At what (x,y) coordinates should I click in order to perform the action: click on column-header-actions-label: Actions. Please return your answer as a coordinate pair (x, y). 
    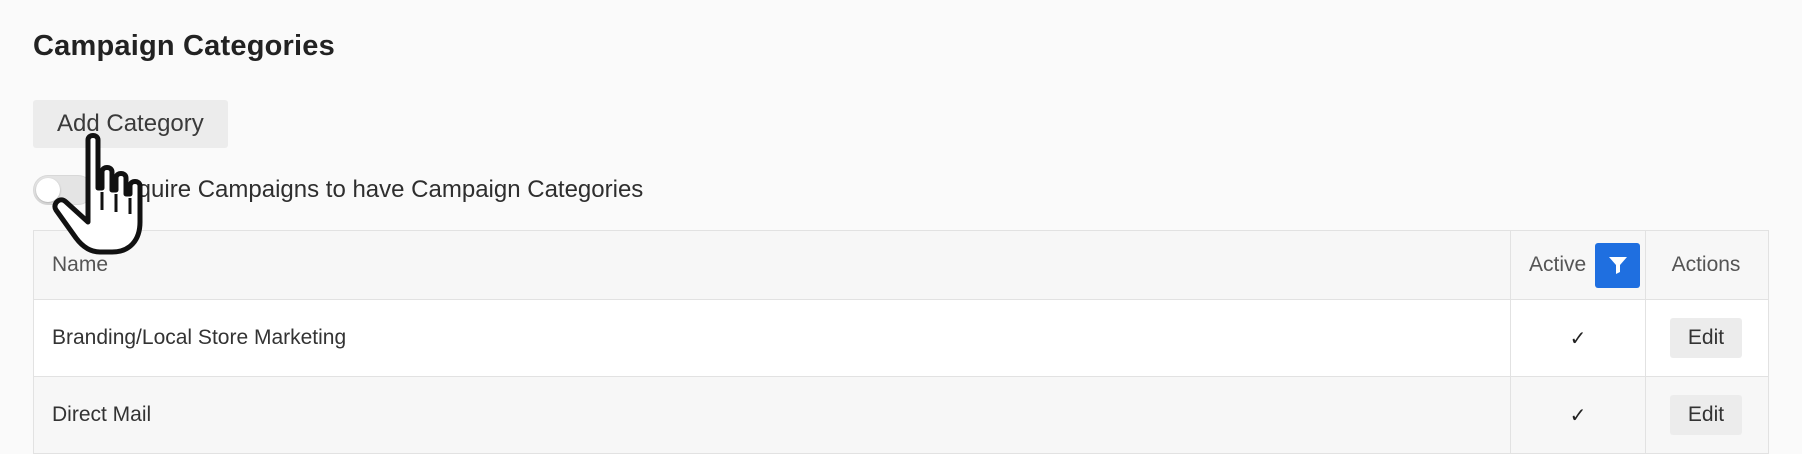
    Looking at the image, I should click on (1706, 264).